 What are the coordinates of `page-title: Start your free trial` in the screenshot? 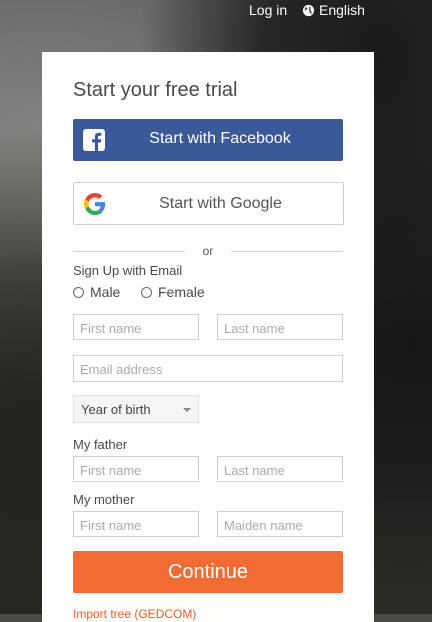 It's located at (155, 90).